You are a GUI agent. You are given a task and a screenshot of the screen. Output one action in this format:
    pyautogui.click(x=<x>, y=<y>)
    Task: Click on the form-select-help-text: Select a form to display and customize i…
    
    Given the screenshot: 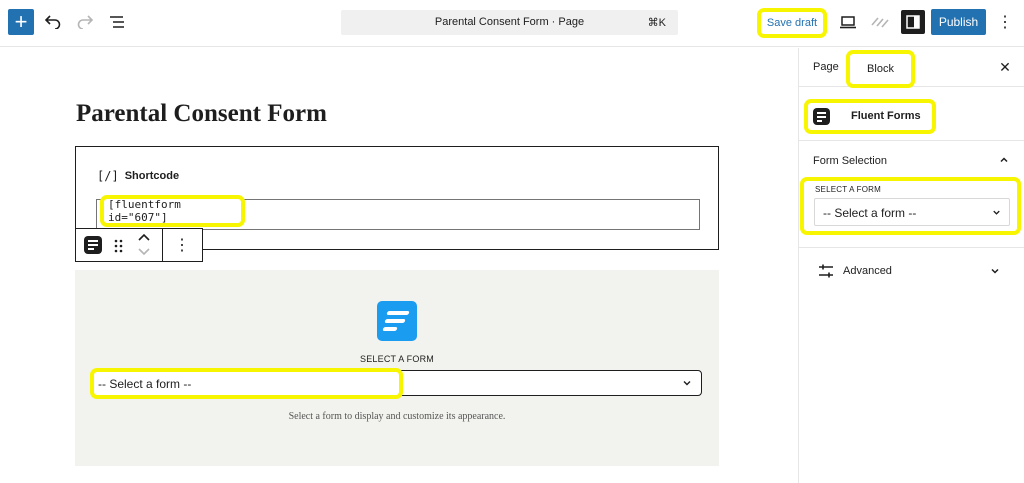 What is the action you would take?
    pyautogui.click(x=397, y=416)
    